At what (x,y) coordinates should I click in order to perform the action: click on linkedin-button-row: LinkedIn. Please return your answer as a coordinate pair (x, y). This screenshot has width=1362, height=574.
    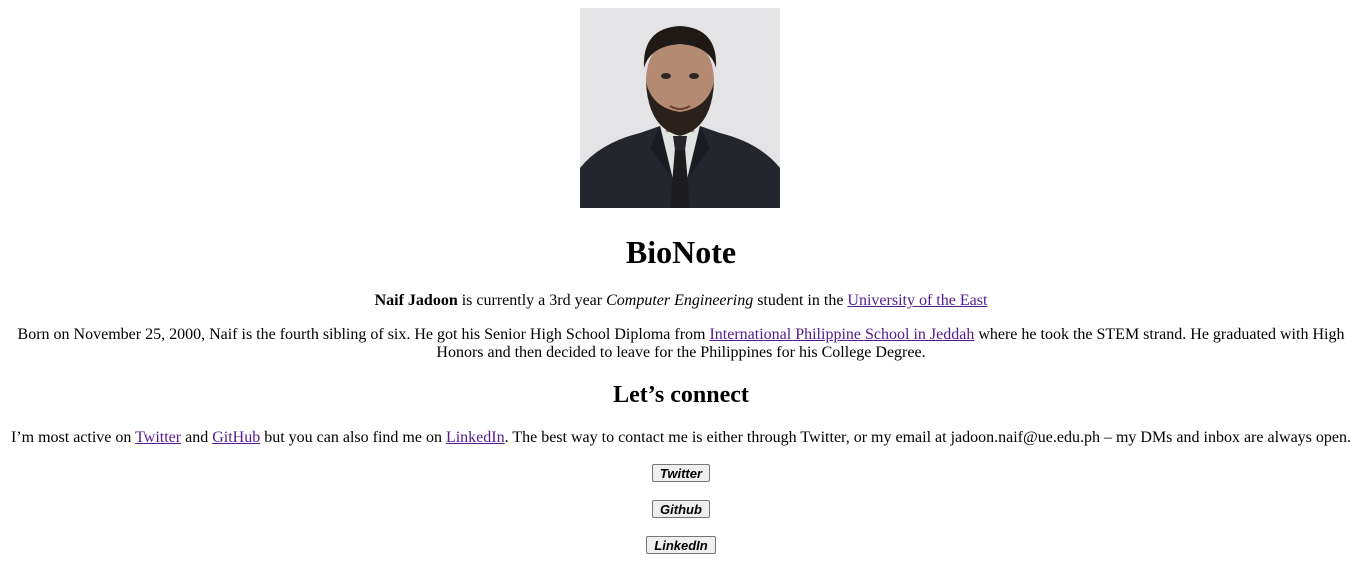
    Looking at the image, I should click on (681, 545).